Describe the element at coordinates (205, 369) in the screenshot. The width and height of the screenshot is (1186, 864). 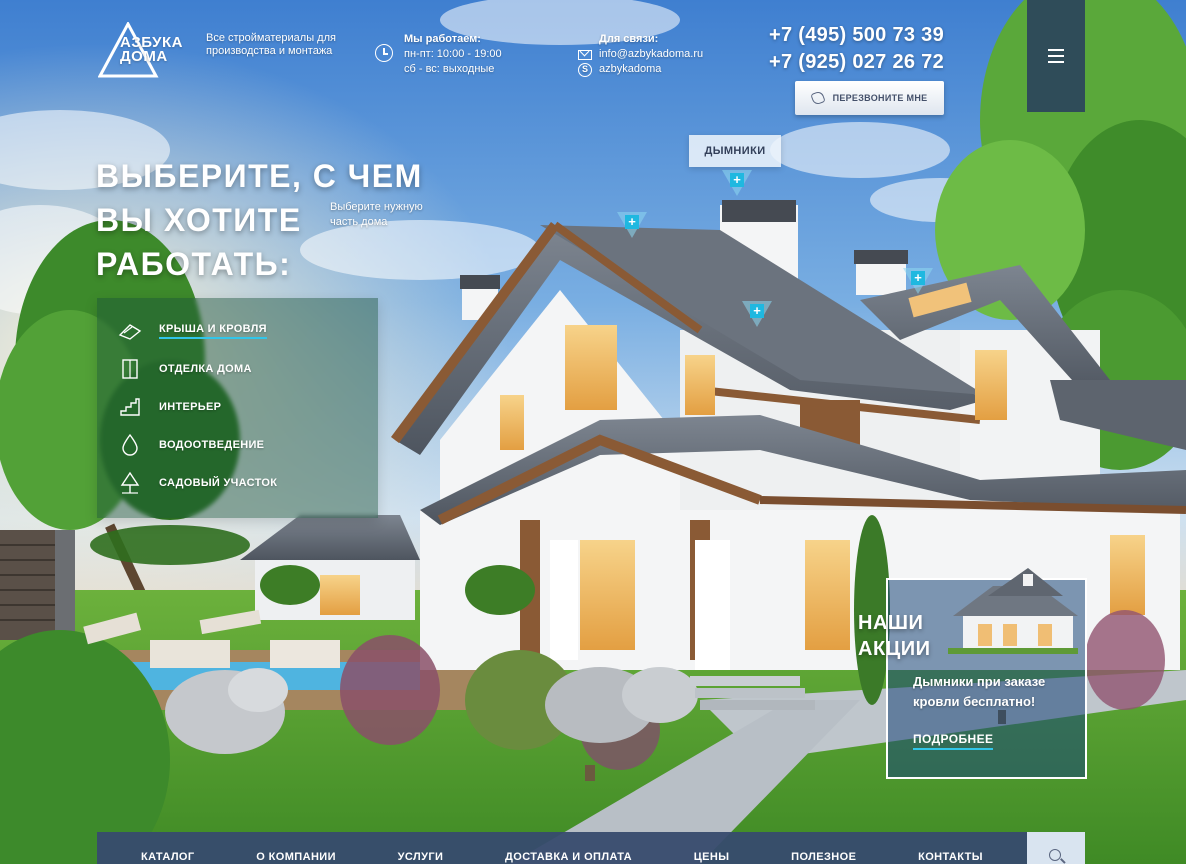
I see `category-label: ОТДЕЛКА ДОМА` at that location.